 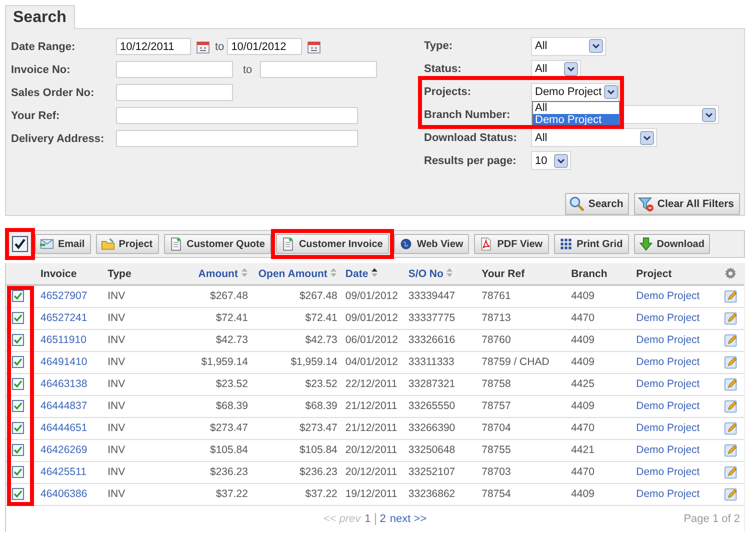 What do you see at coordinates (408, 518) in the screenshot?
I see `next-link: next >>` at bounding box center [408, 518].